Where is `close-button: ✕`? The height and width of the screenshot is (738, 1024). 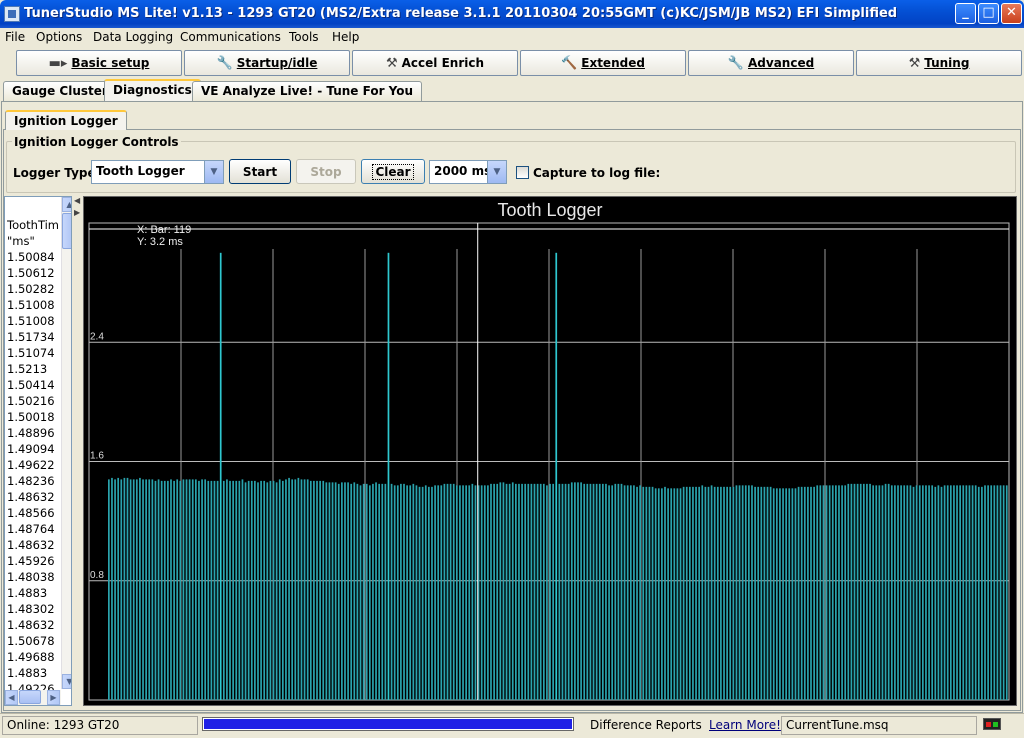 close-button: ✕ is located at coordinates (1011, 13).